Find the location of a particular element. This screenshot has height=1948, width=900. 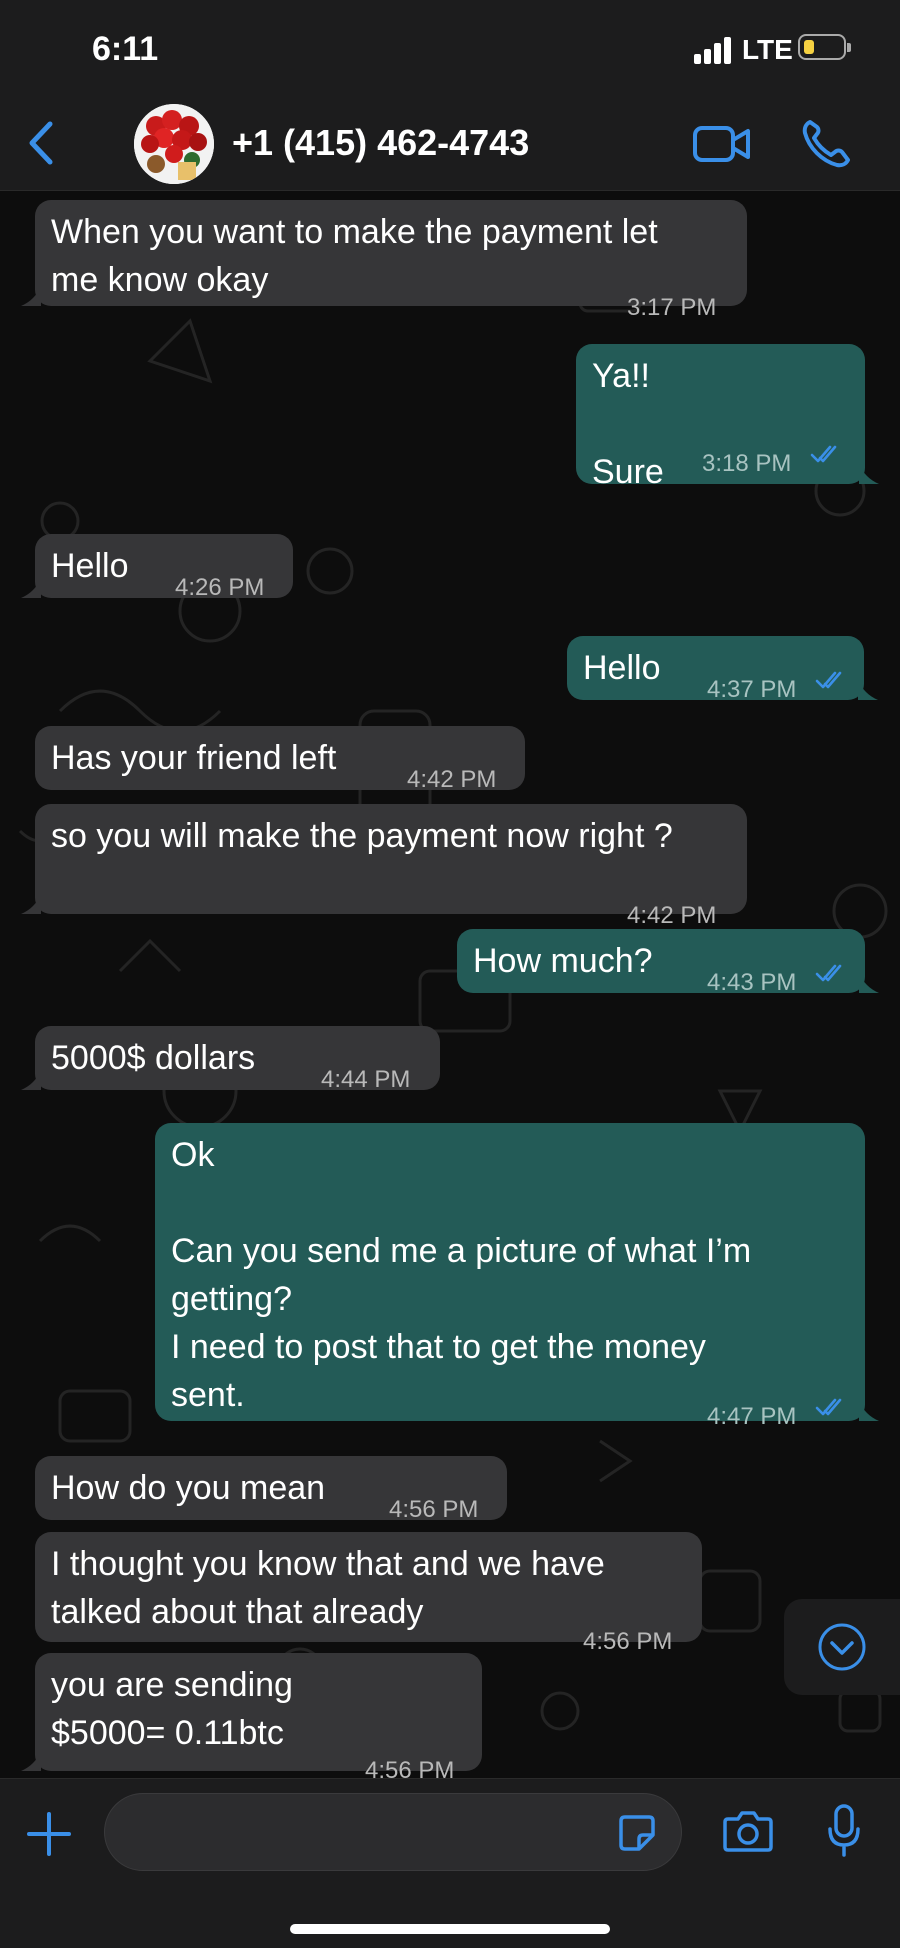

message-text: 5000$ dollars is located at coordinates (153, 1058).